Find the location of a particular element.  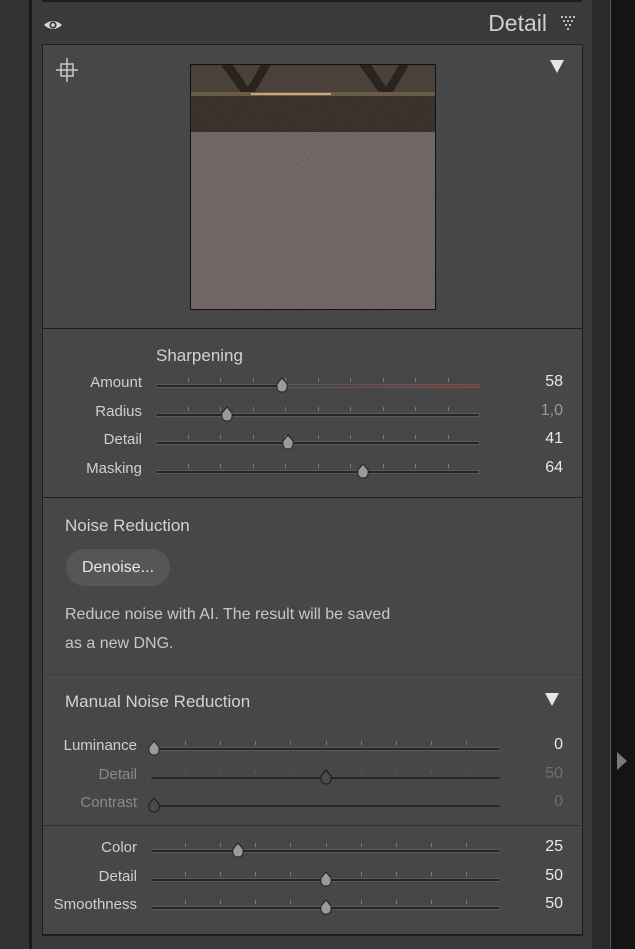

slider-row-luminance: Luminance 0 is located at coordinates (290, 747).